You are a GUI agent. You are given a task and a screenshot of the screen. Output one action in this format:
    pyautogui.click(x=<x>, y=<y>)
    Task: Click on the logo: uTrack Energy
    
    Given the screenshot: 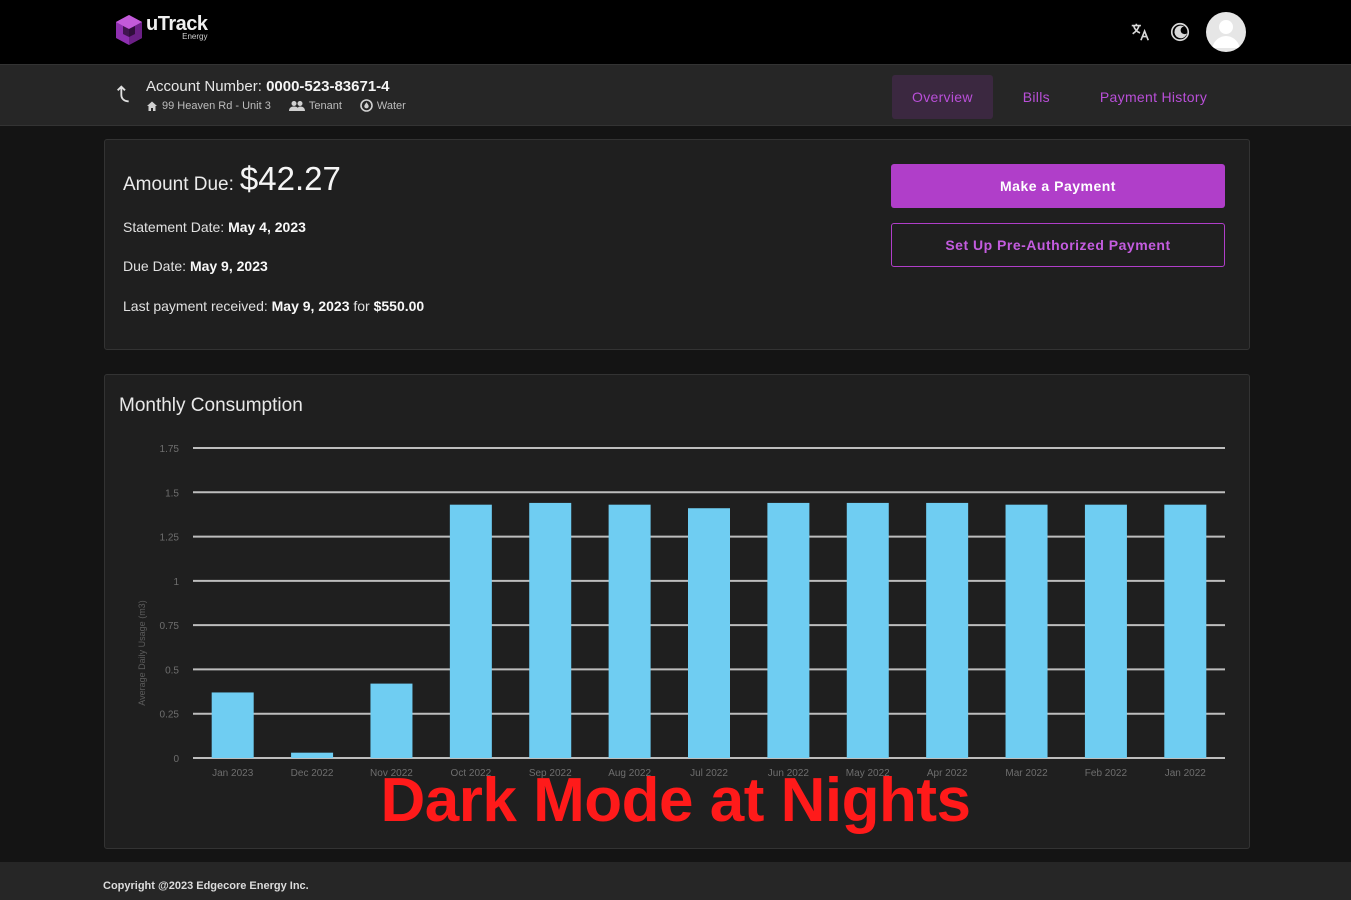 What is the action you would take?
    pyautogui.click(x=161, y=29)
    